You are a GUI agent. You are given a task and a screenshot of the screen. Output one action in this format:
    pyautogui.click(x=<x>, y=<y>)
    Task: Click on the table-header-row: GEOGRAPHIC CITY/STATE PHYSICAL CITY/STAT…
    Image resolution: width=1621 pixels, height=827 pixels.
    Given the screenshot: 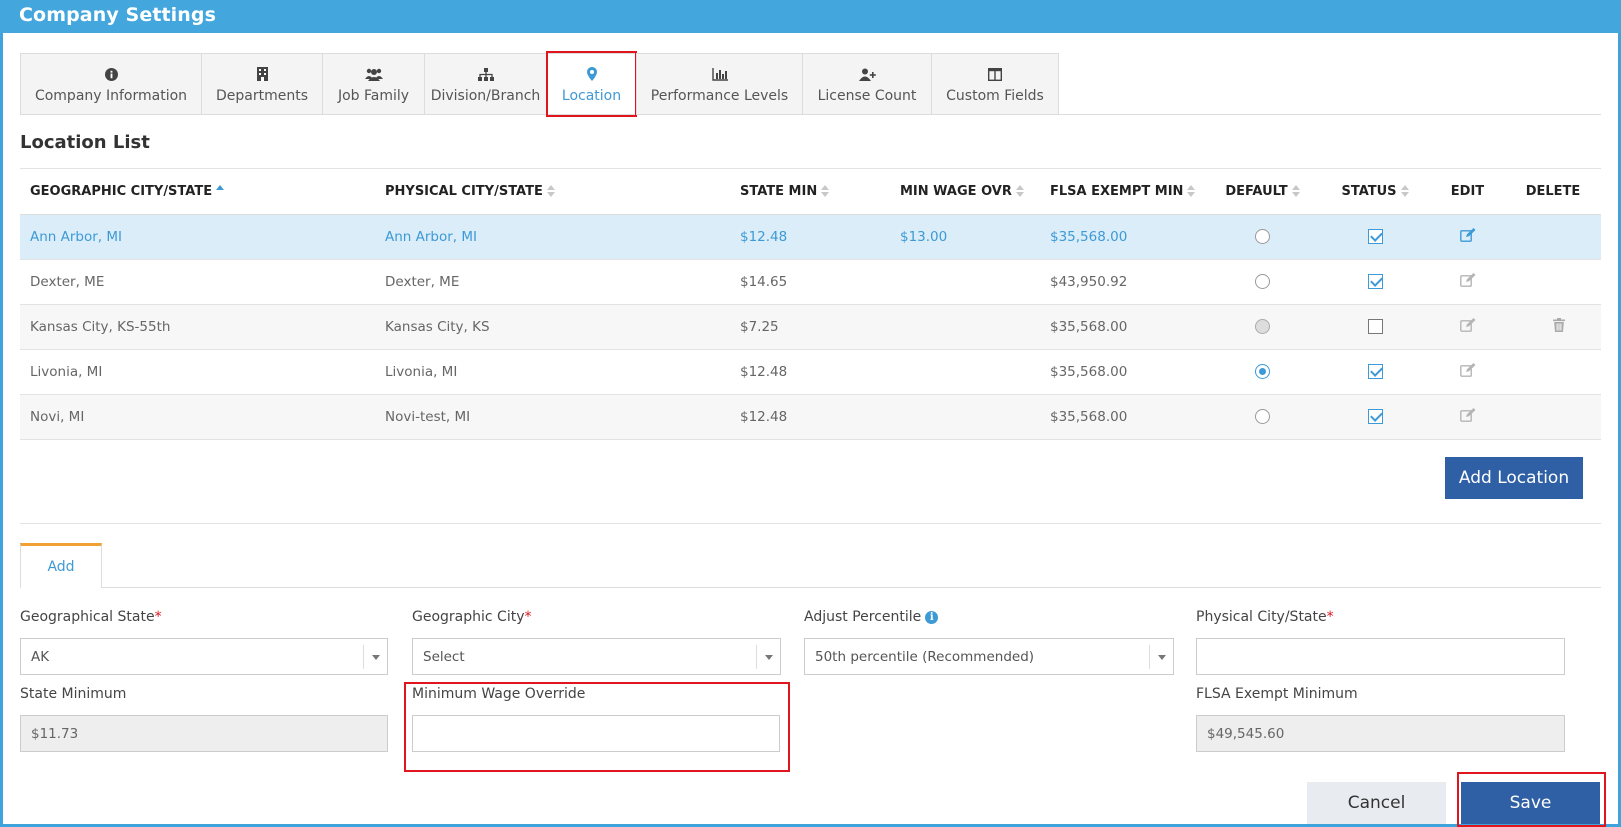 What is the action you would take?
    pyautogui.click(x=810, y=192)
    